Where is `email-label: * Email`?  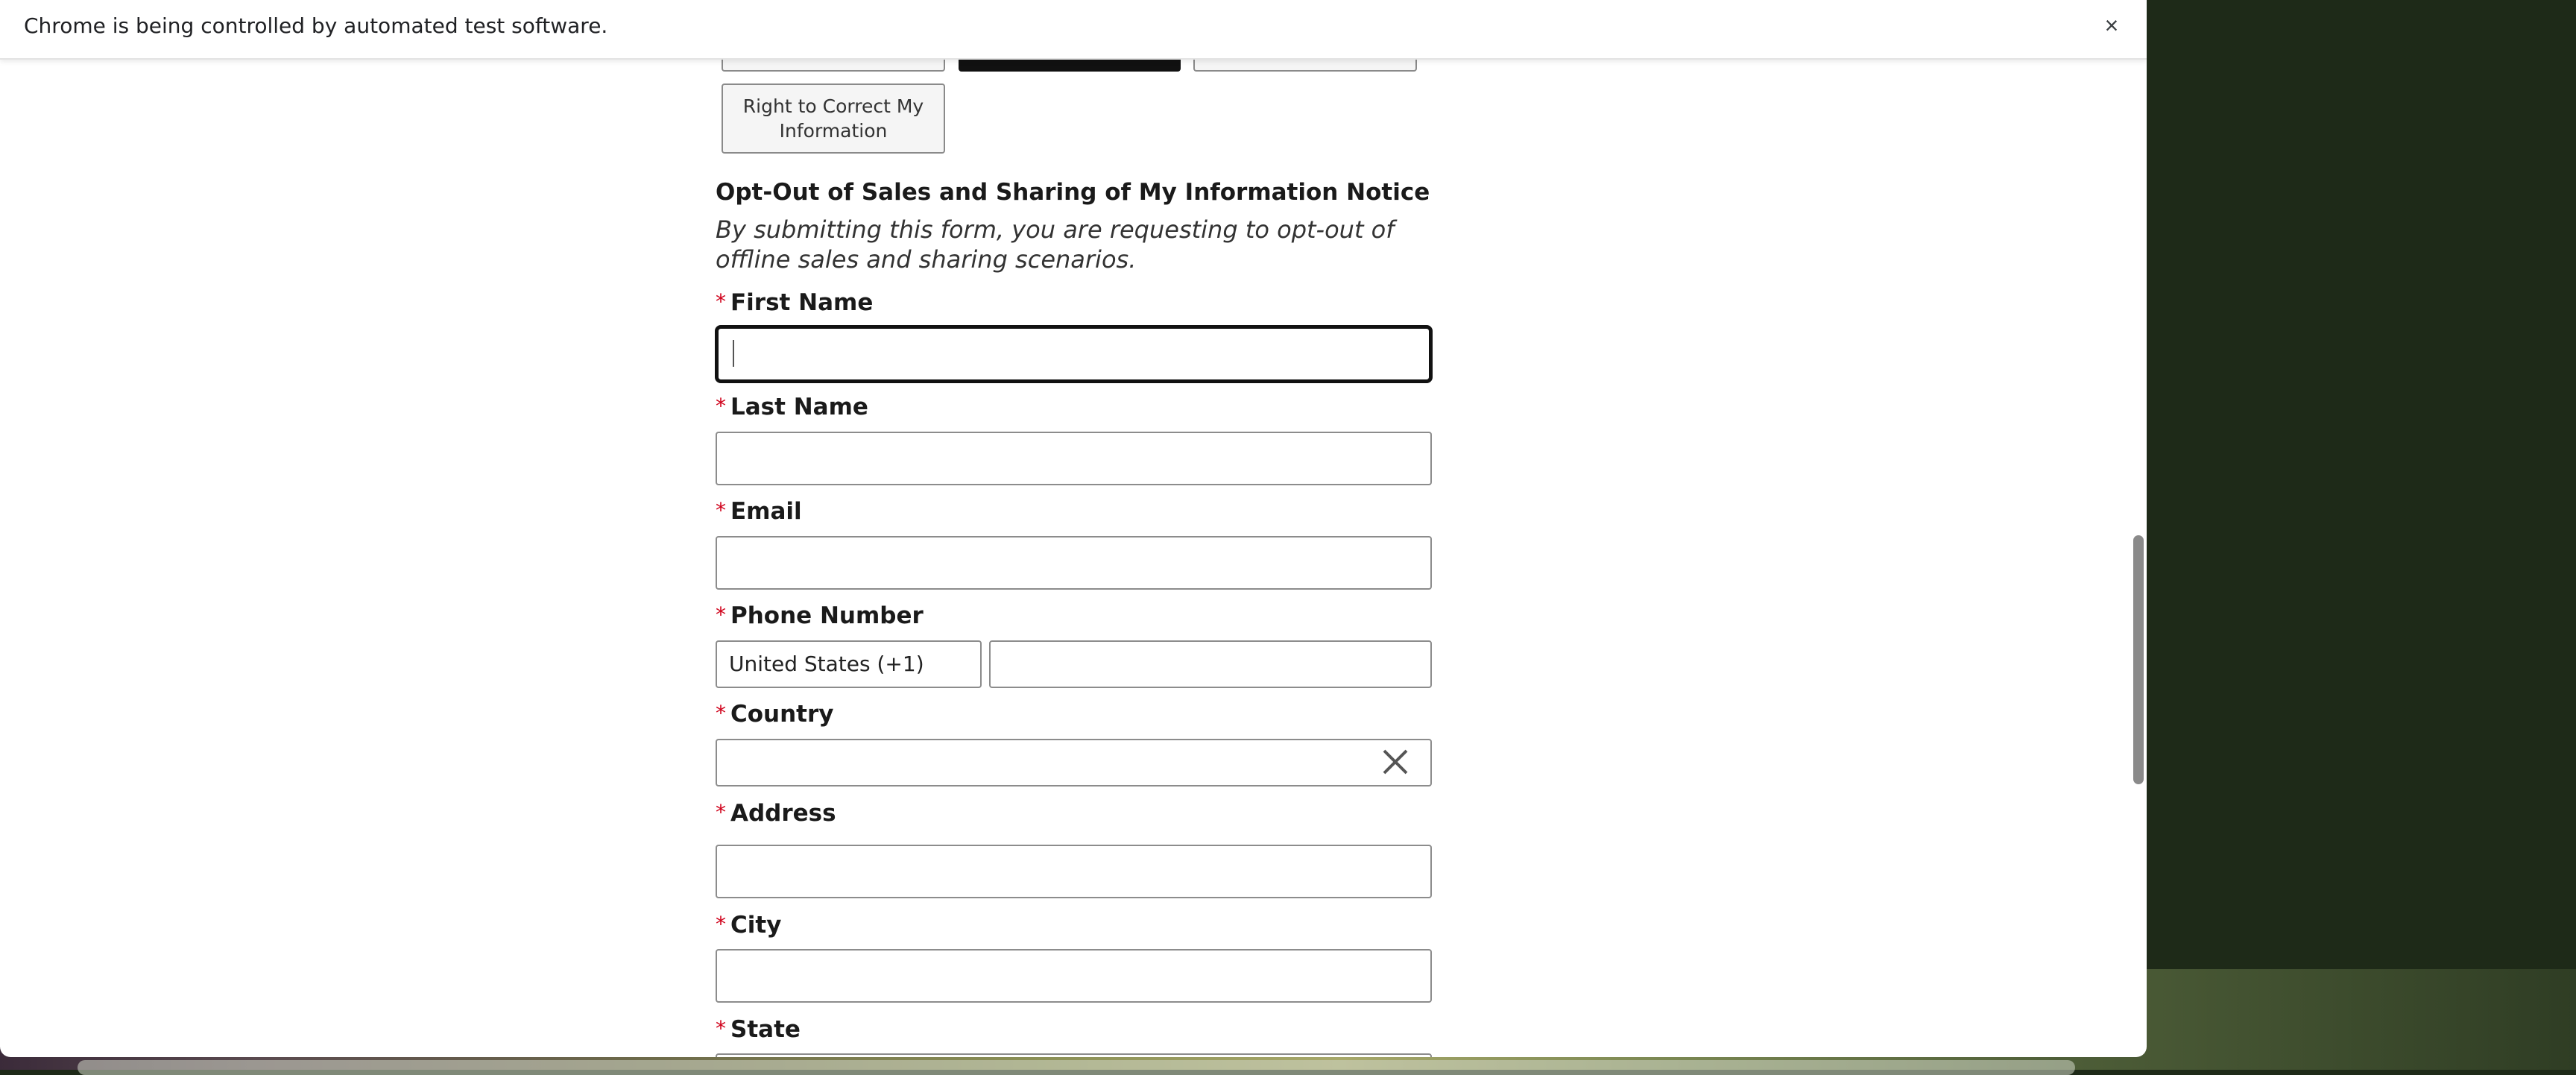
email-label: * Email is located at coordinates (759, 511).